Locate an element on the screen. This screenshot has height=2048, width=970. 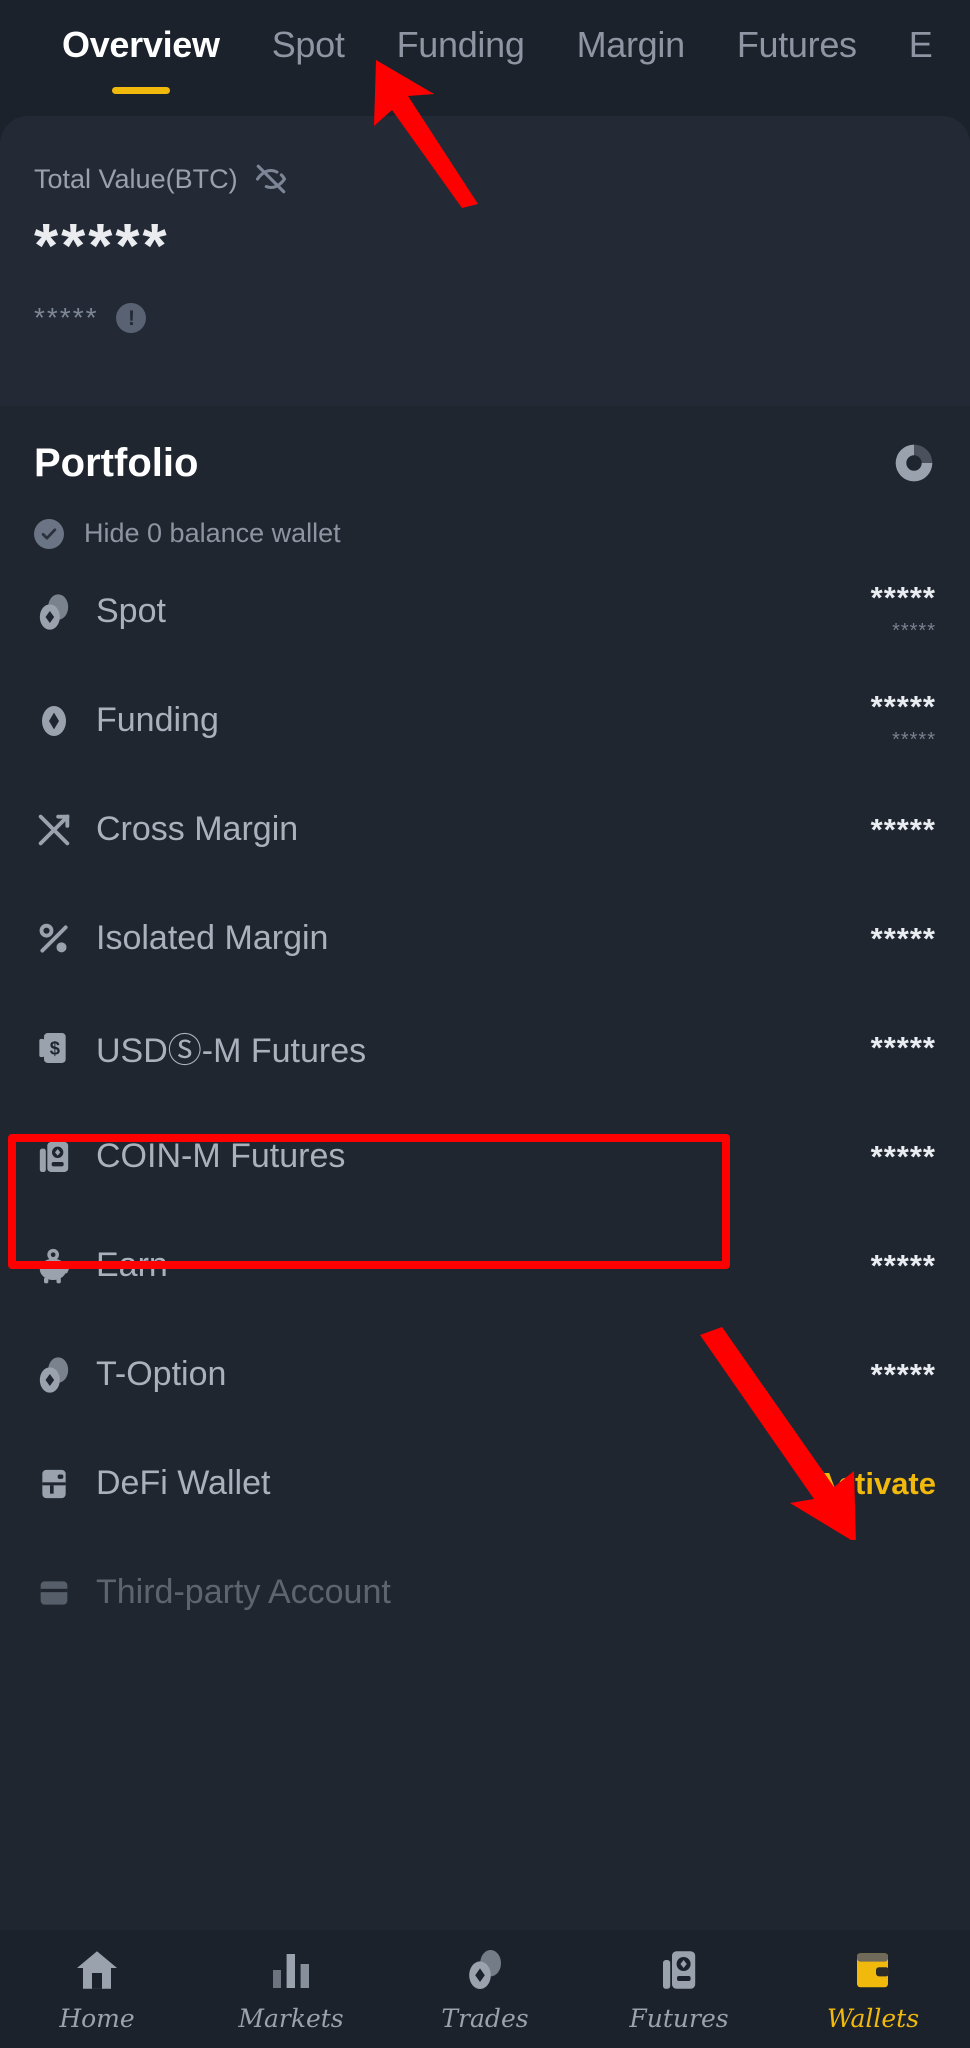
tab-list: Overview Spot Funding Margin Futures E is located at coordinates (485, 47).